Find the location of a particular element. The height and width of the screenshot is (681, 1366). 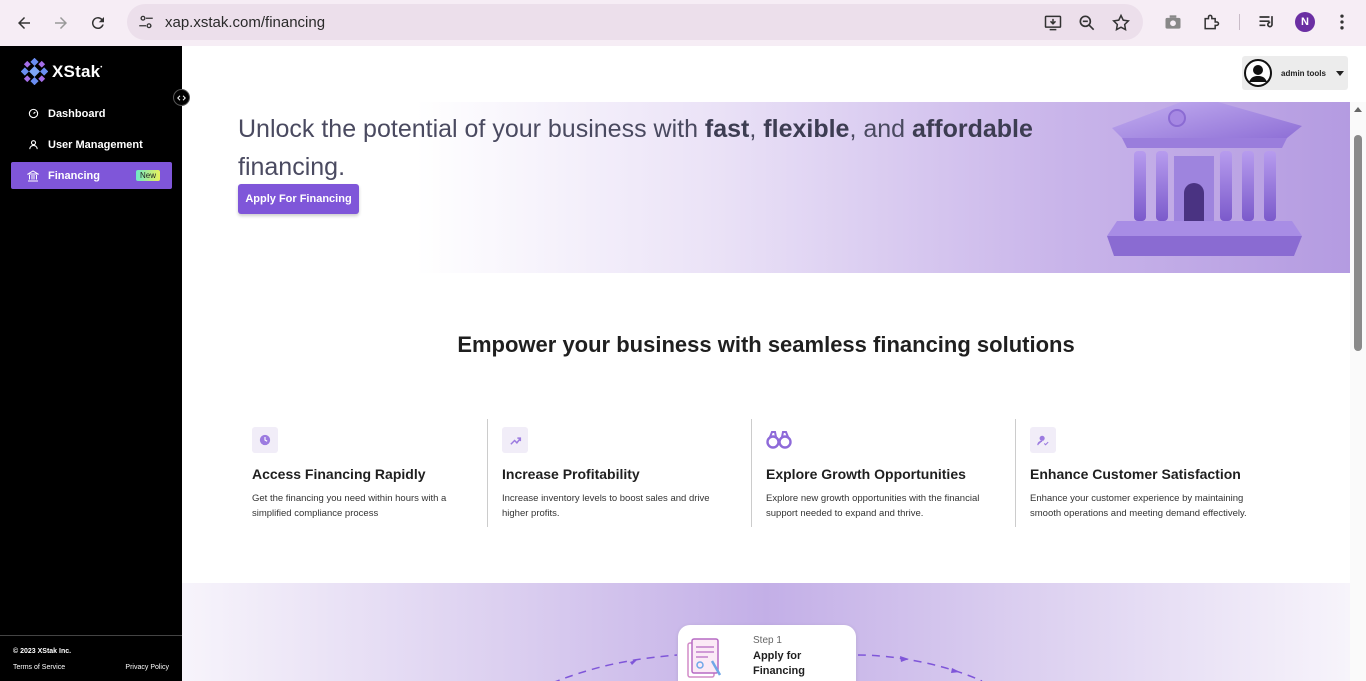

step-card: Step 1 Apply for Financing is located at coordinates (767, 653).